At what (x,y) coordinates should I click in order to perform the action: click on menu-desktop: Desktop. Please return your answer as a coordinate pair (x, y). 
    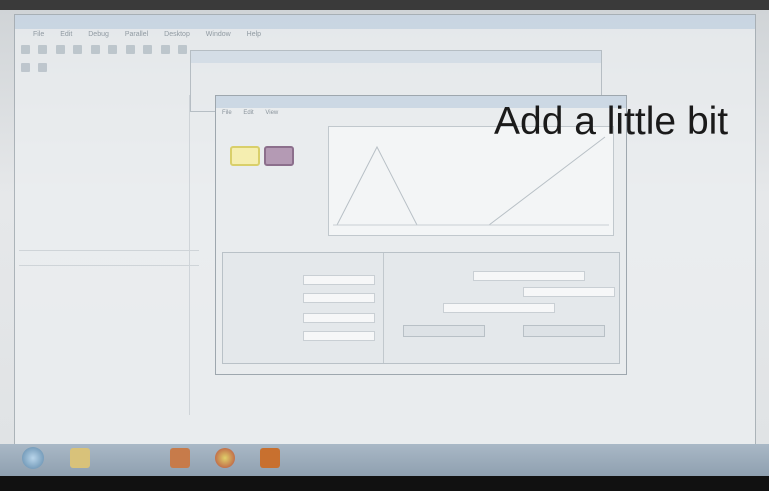
    Looking at the image, I should click on (177, 34).